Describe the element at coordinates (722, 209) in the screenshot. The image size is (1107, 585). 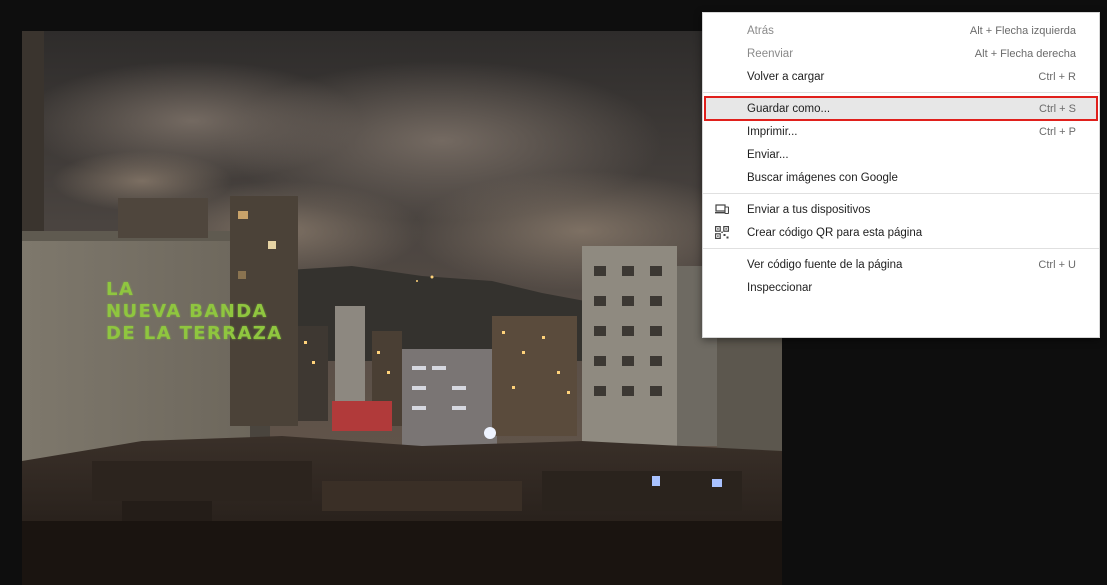
I see `devices-icon` at that location.